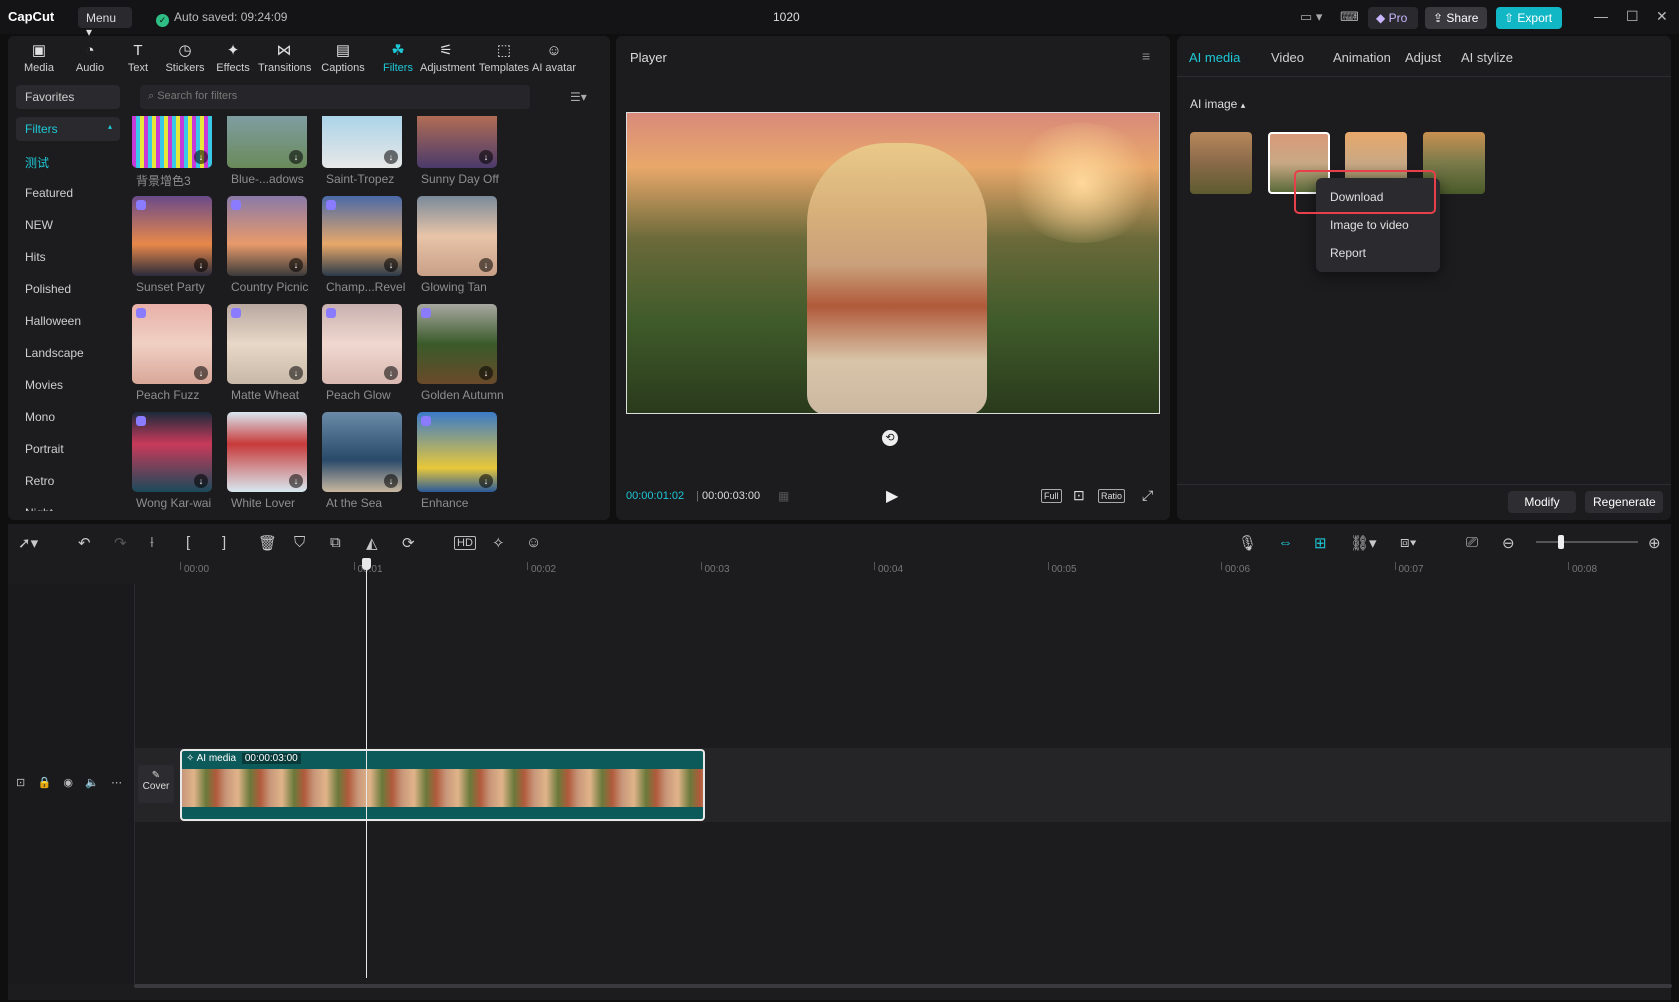 The image size is (1679, 1002). Describe the element at coordinates (442, 785) in the screenshot. I see `ai-media-clip: ✧ AI media 00:00:03:00` at that location.